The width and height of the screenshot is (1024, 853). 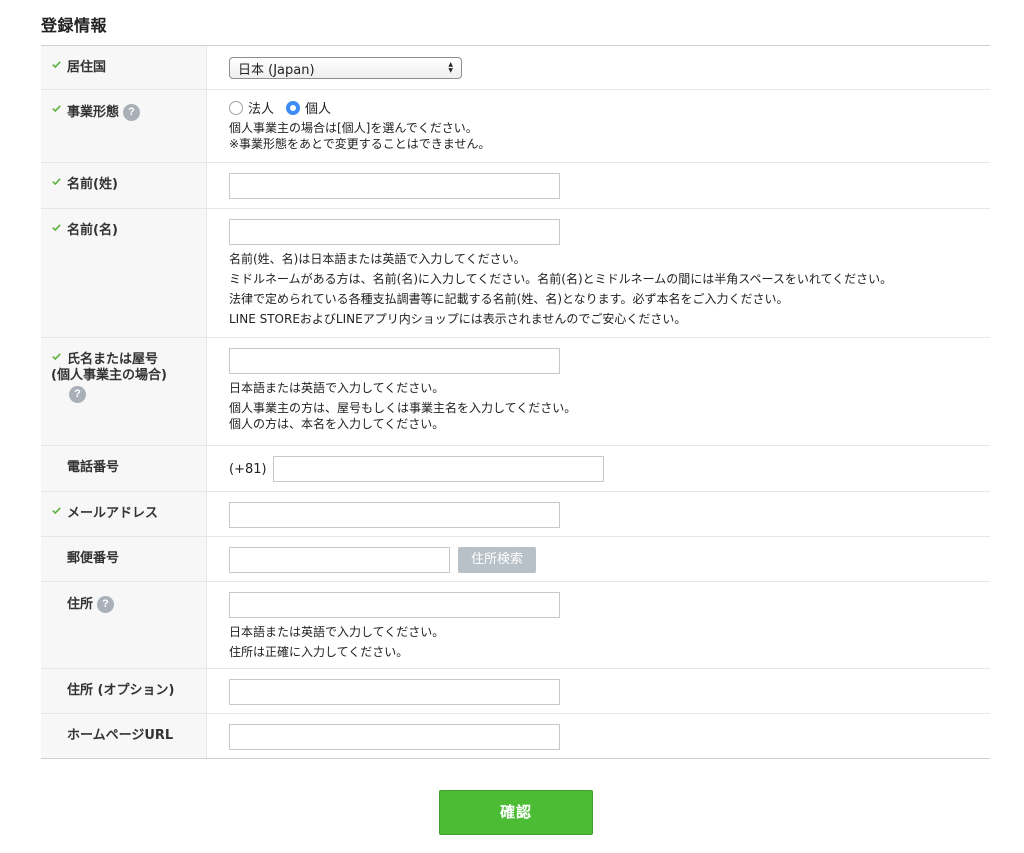 I want to click on row-address: 住所? 日本語または英語で入力してください。 住所は正確に入力してください。, so click(x=515, y=625).